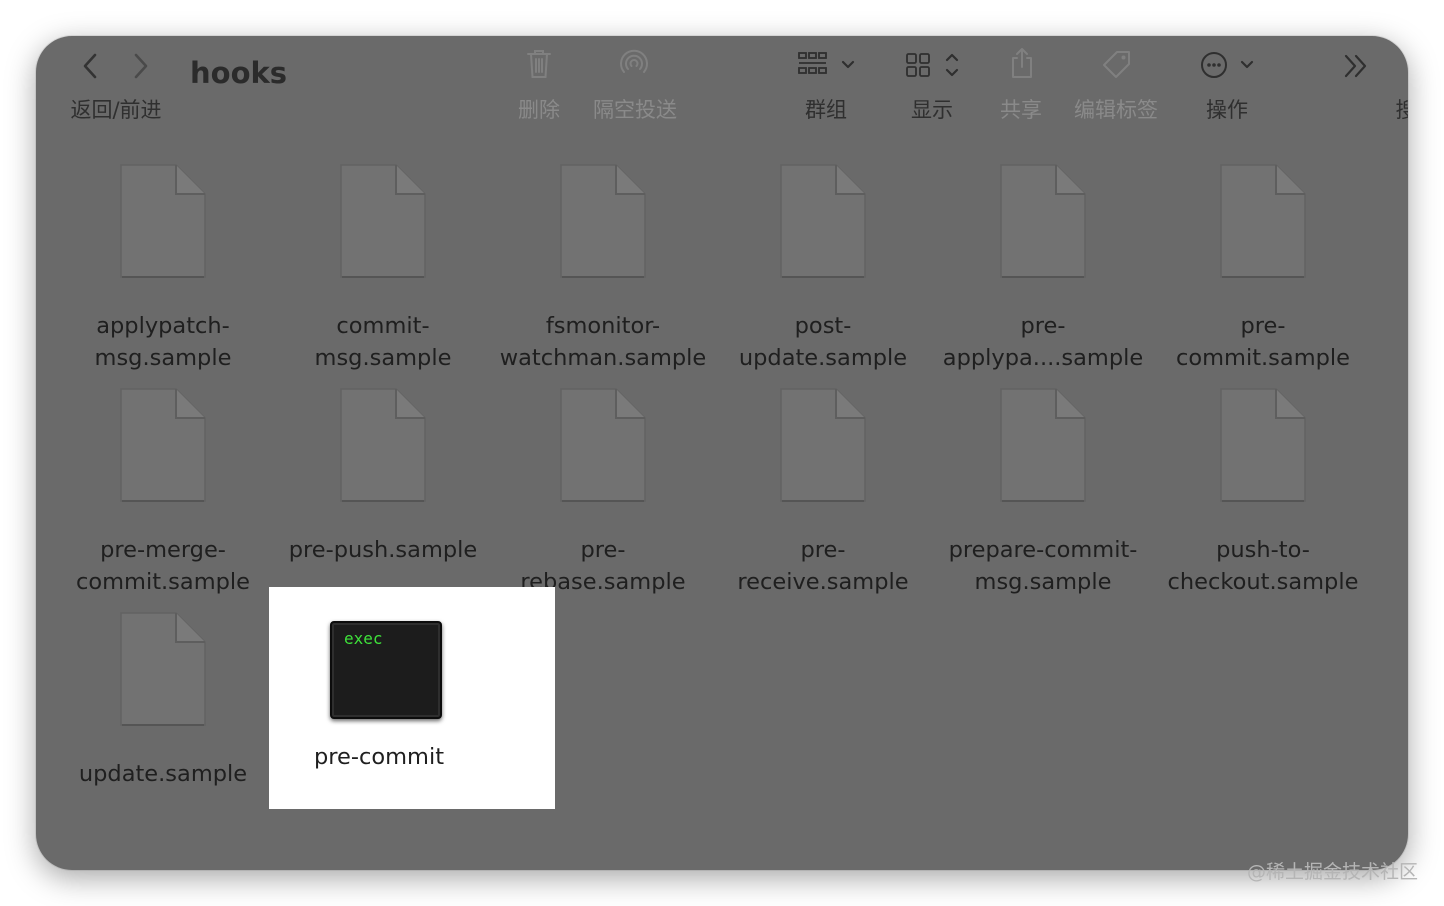 This screenshot has height=906, width=1444. I want to click on file-item: push-to- checkout.sample, so click(1263, 492).